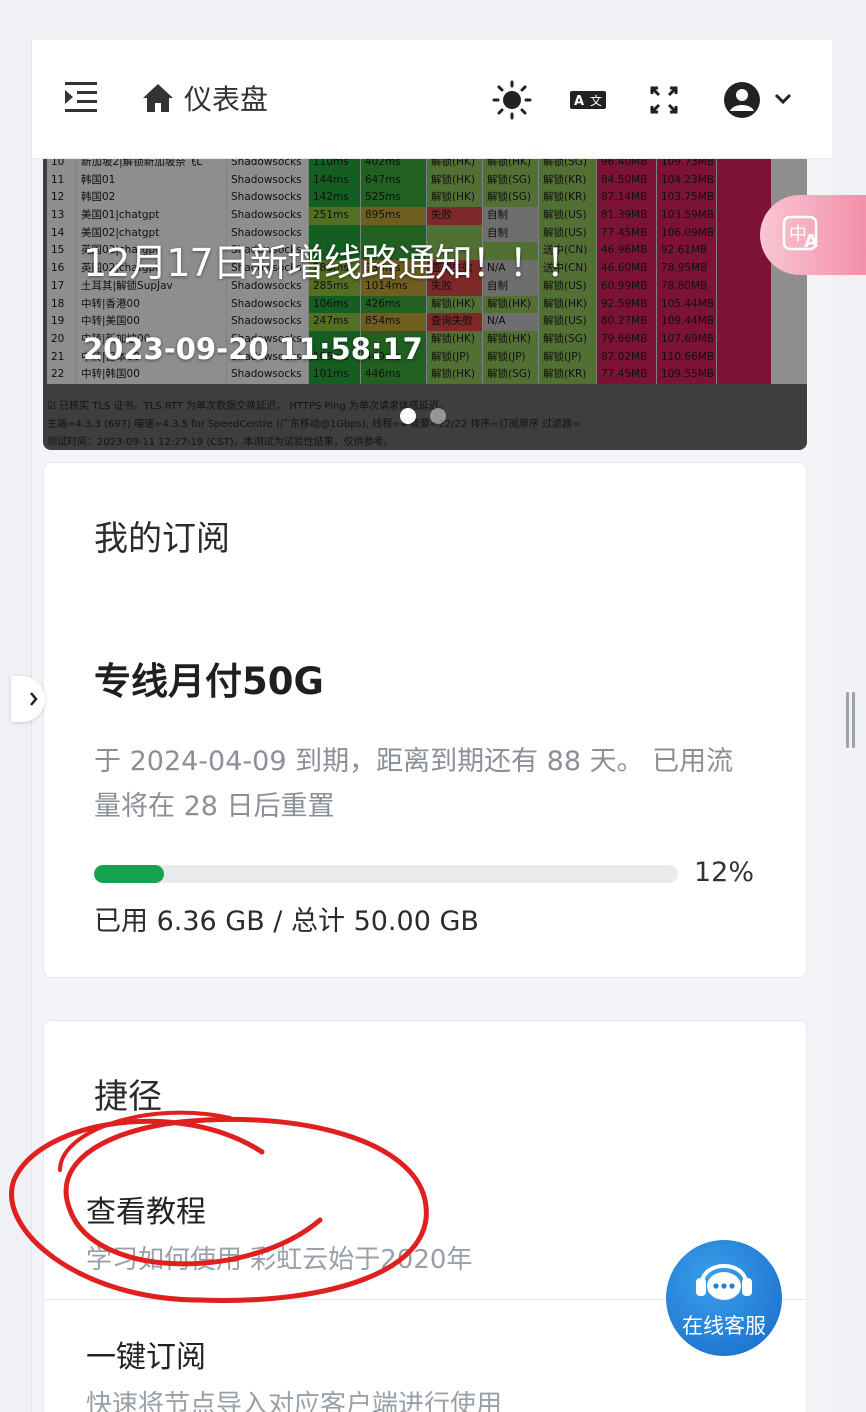 This screenshot has height=1412, width=866. What do you see at coordinates (128, 1097) in the screenshot?
I see `shortcuts-title: 捷径` at bounding box center [128, 1097].